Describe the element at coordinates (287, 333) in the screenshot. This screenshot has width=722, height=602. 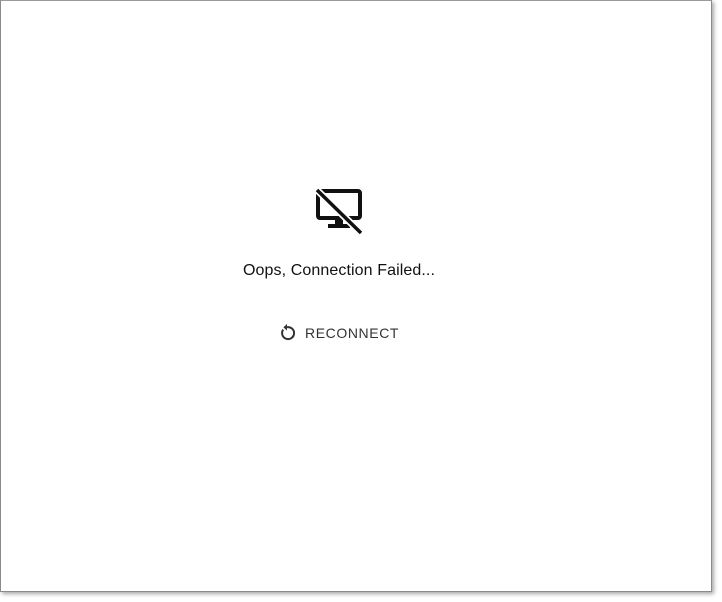
I see `refresh-icon` at that location.